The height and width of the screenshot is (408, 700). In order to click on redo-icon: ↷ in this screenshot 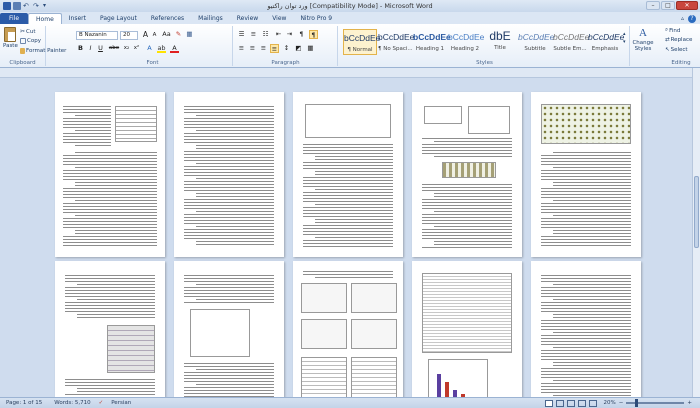, I will do `click(37, 6)`.